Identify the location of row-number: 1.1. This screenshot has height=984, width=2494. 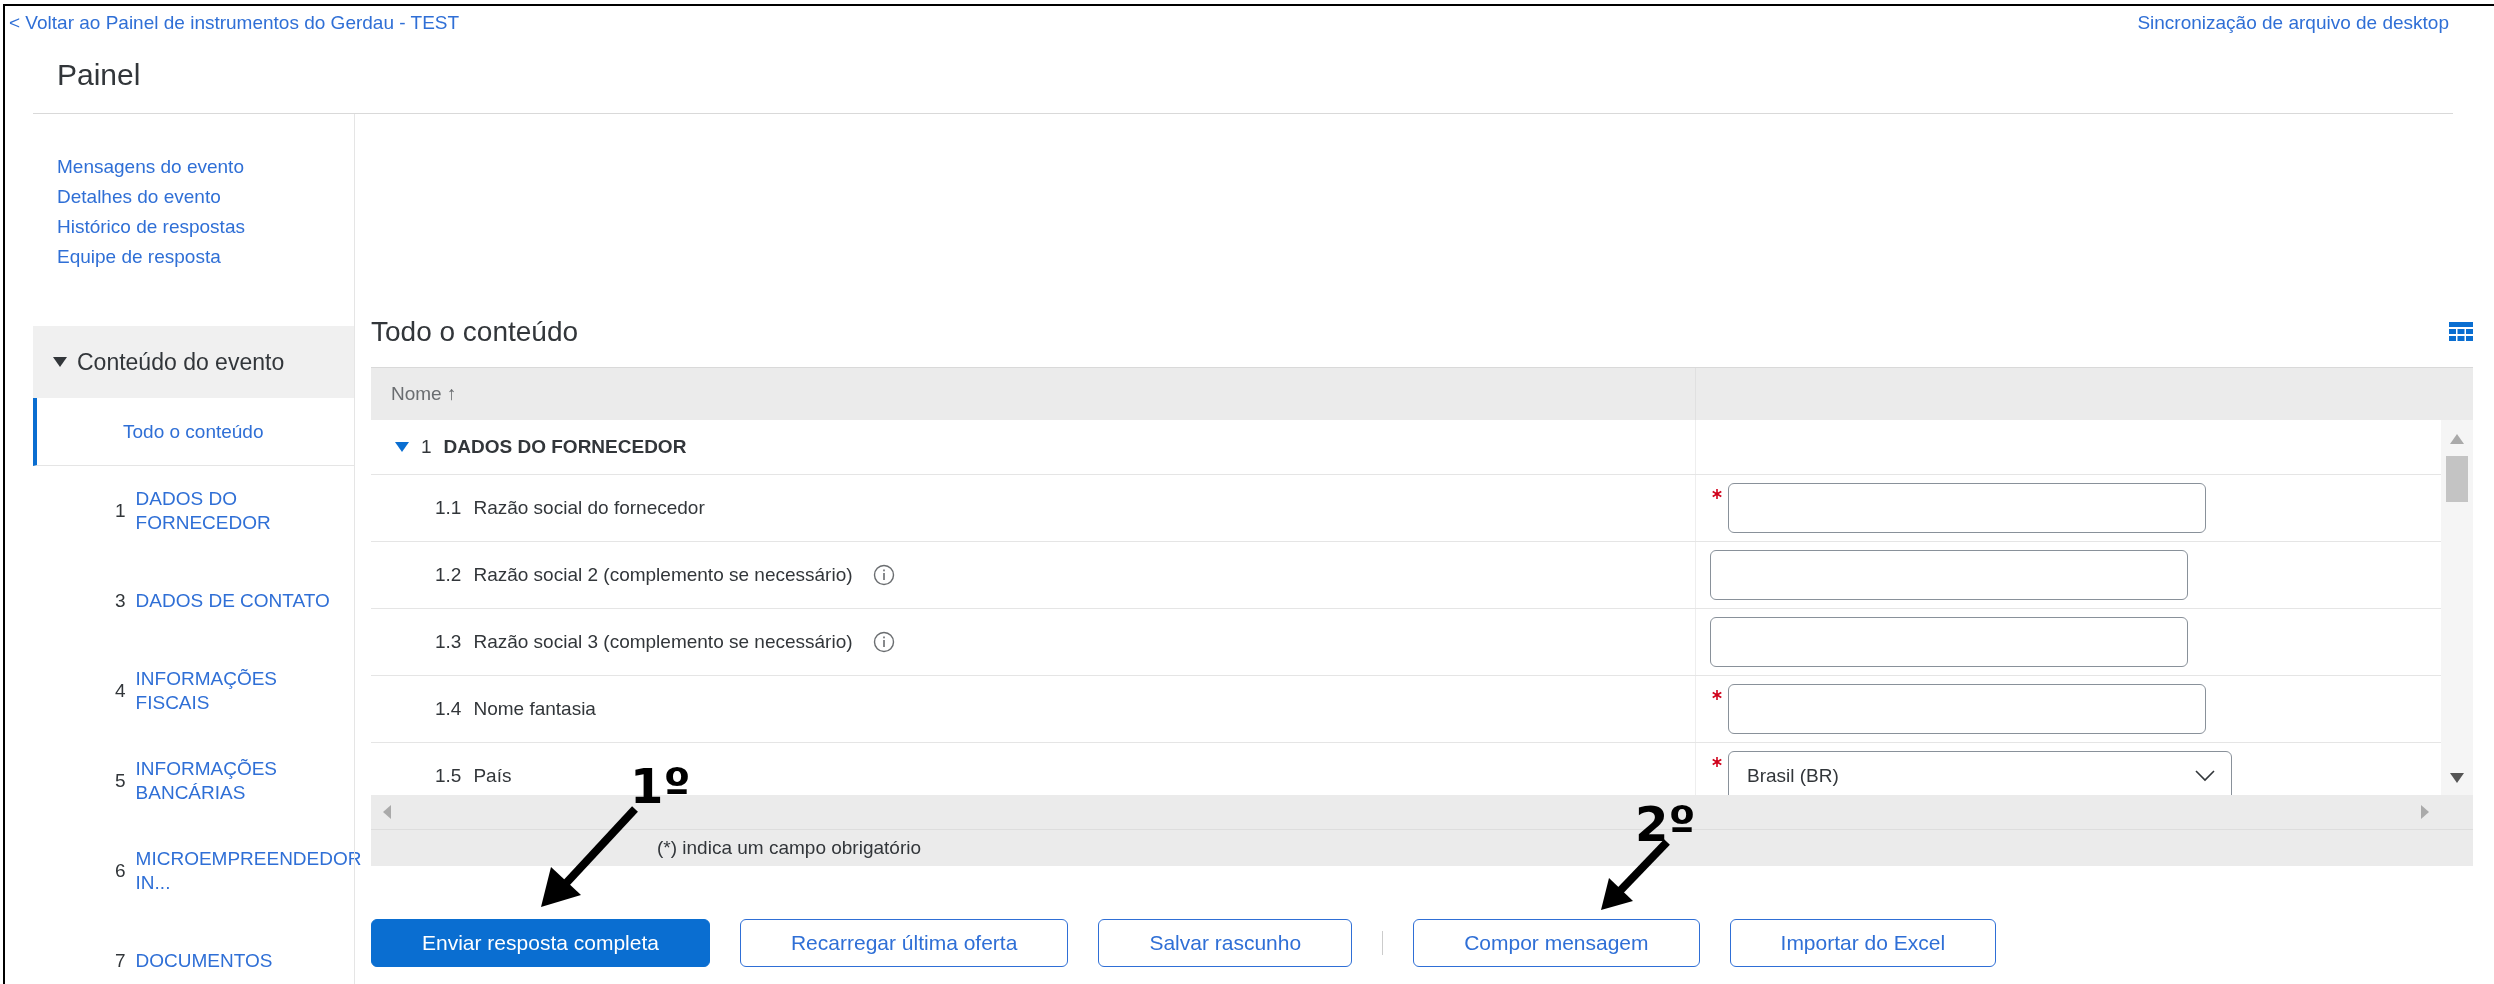
(448, 508).